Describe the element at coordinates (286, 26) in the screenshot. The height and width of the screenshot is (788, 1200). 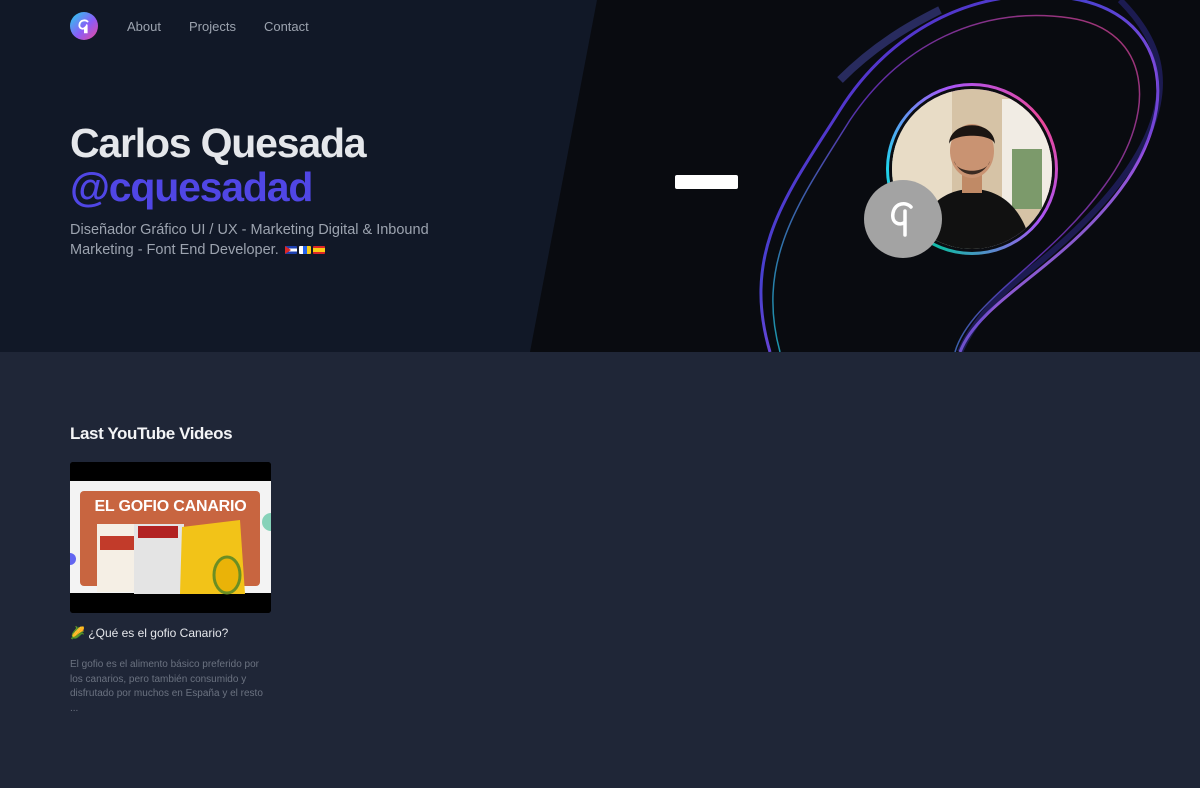
I see `nav-link-contact: Contact` at that location.